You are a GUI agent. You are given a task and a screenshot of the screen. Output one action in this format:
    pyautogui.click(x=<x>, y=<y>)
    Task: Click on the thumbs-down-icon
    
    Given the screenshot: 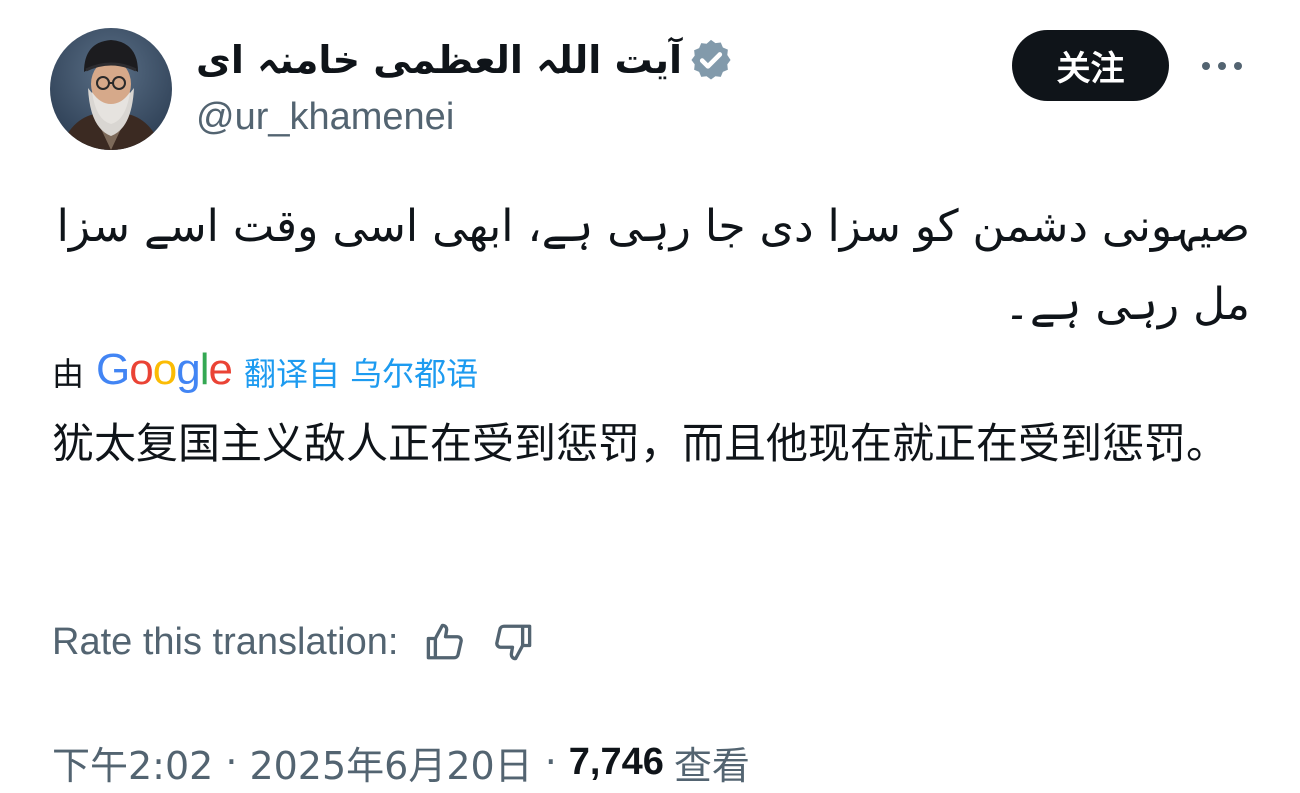 What is the action you would take?
    pyautogui.click(x=513, y=642)
    